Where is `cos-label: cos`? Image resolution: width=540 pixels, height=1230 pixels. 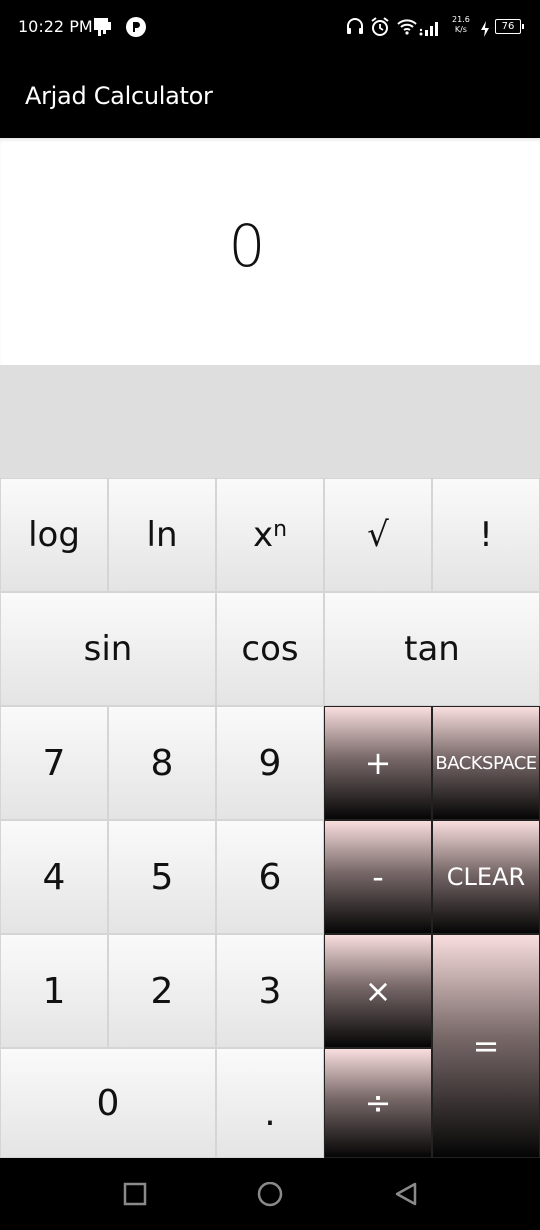
cos-label: cos is located at coordinates (270, 649).